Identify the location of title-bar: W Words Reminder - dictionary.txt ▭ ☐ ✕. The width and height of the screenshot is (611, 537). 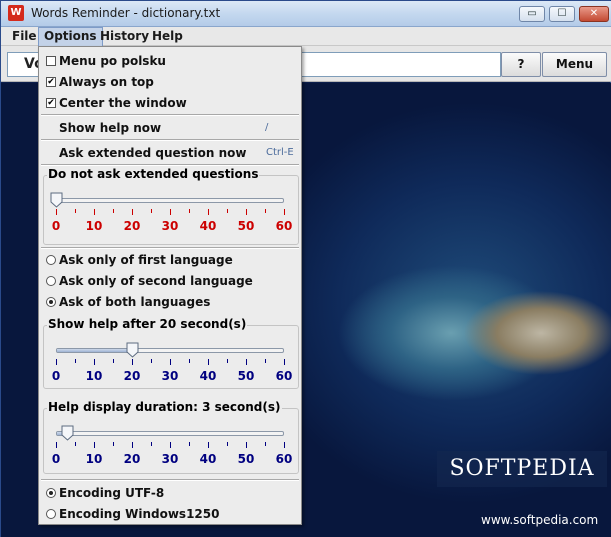
(306, 14).